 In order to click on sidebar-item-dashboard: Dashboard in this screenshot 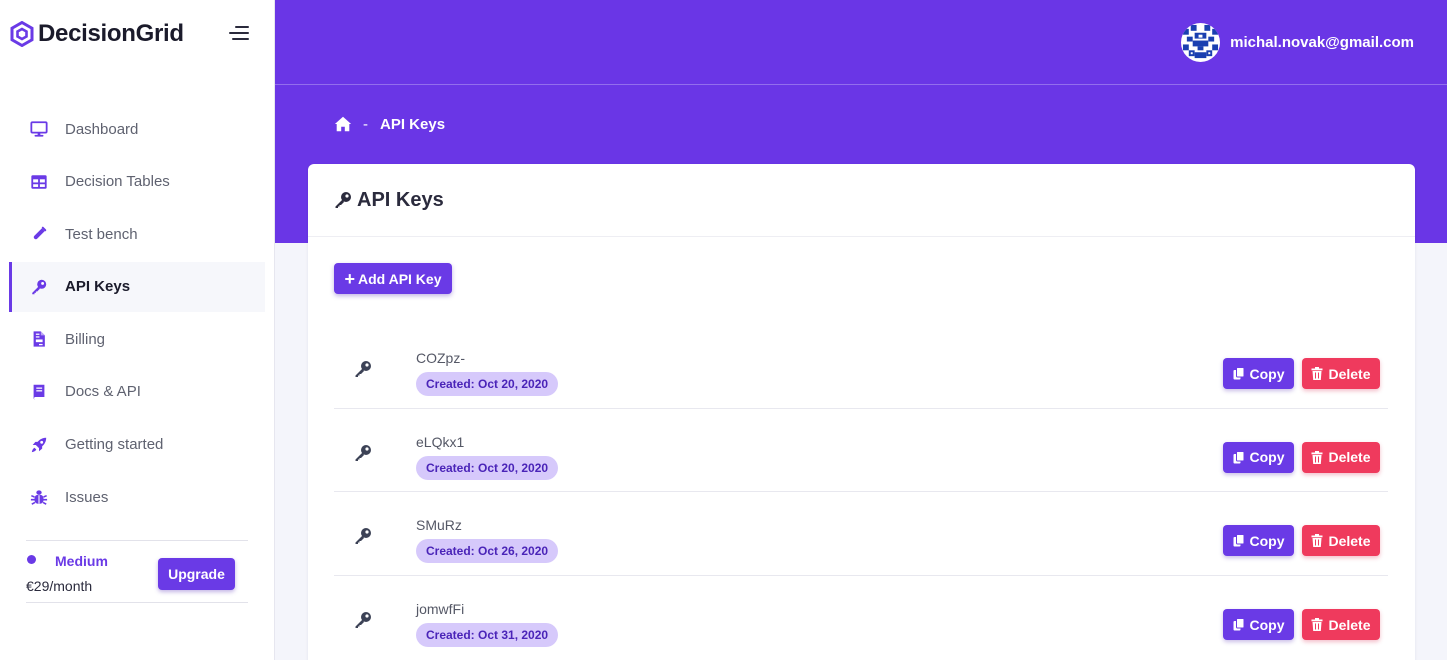, I will do `click(137, 129)`.